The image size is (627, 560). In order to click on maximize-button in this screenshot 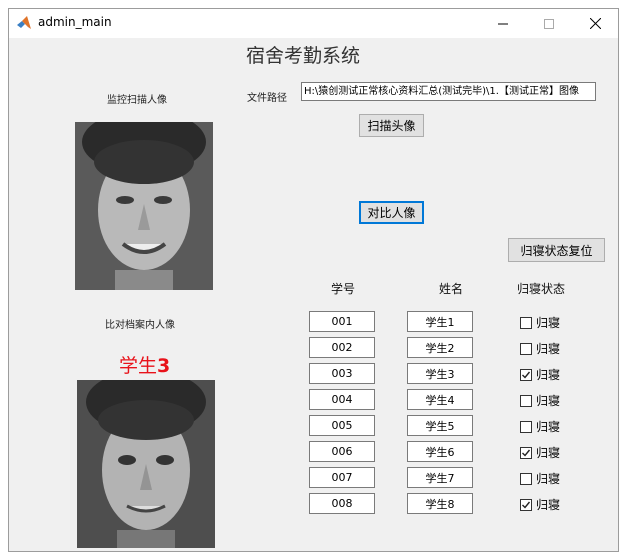, I will do `click(549, 23)`.